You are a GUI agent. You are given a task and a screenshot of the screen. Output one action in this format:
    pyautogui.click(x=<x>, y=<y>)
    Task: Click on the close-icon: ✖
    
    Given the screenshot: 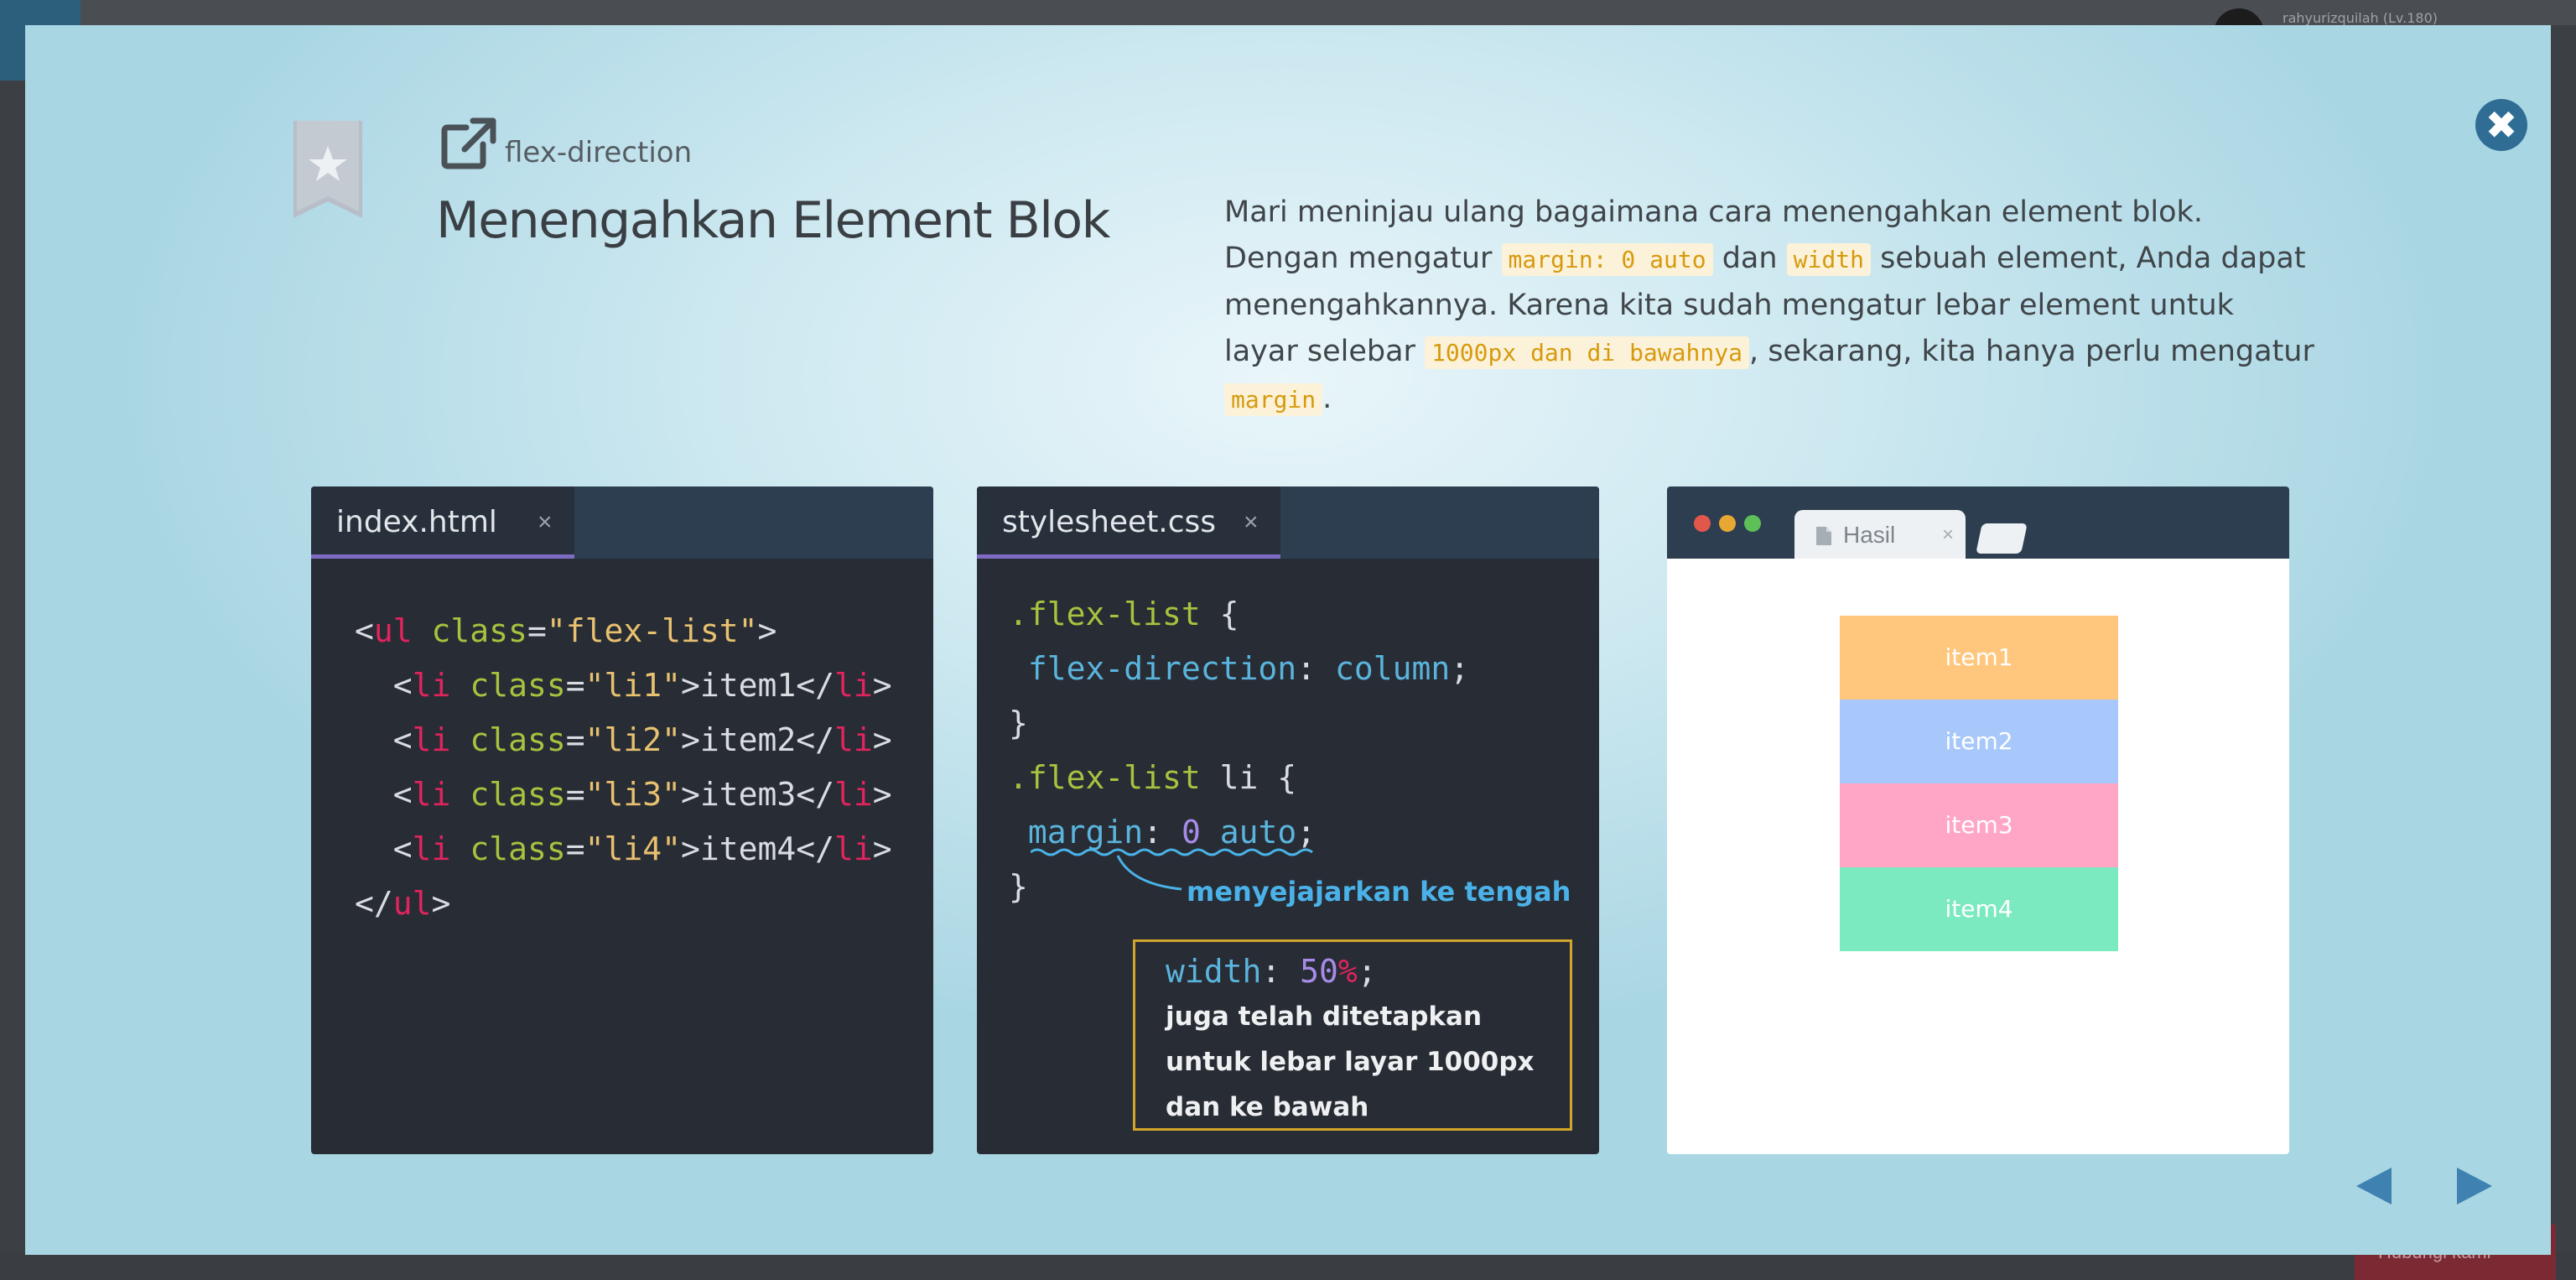 What is the action you would take?
    pyautogui.click(x=2501, y=125)
    